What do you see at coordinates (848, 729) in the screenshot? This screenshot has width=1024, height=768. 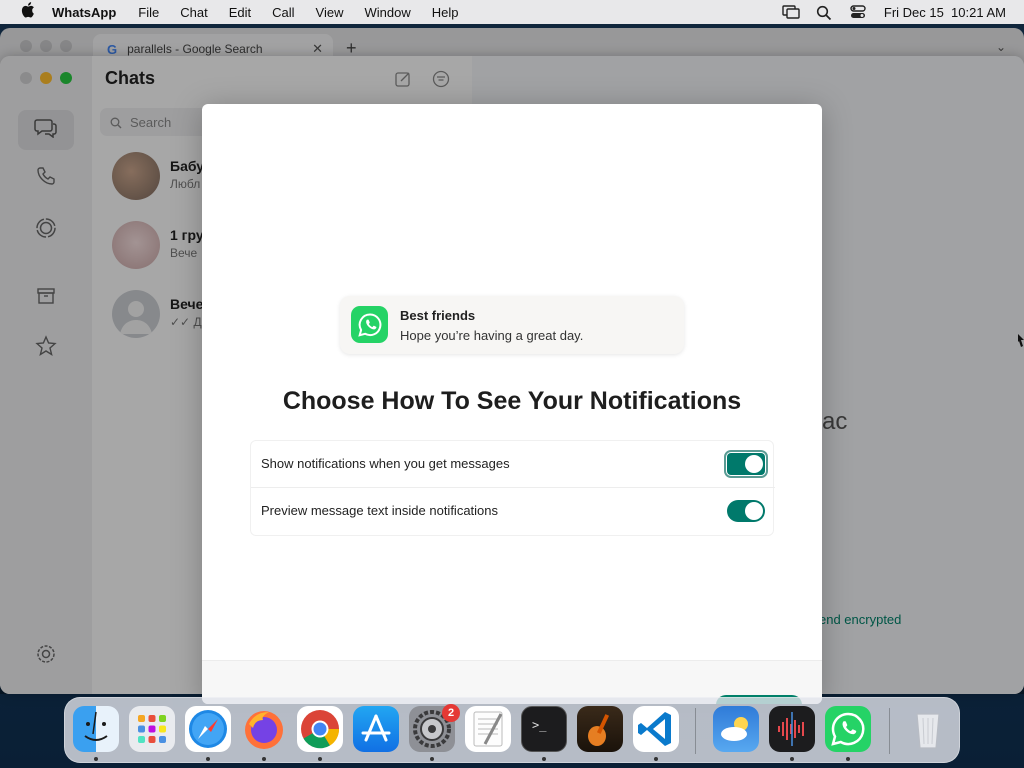 I see `whatsapp-icon` at bounding box center [848, 729].